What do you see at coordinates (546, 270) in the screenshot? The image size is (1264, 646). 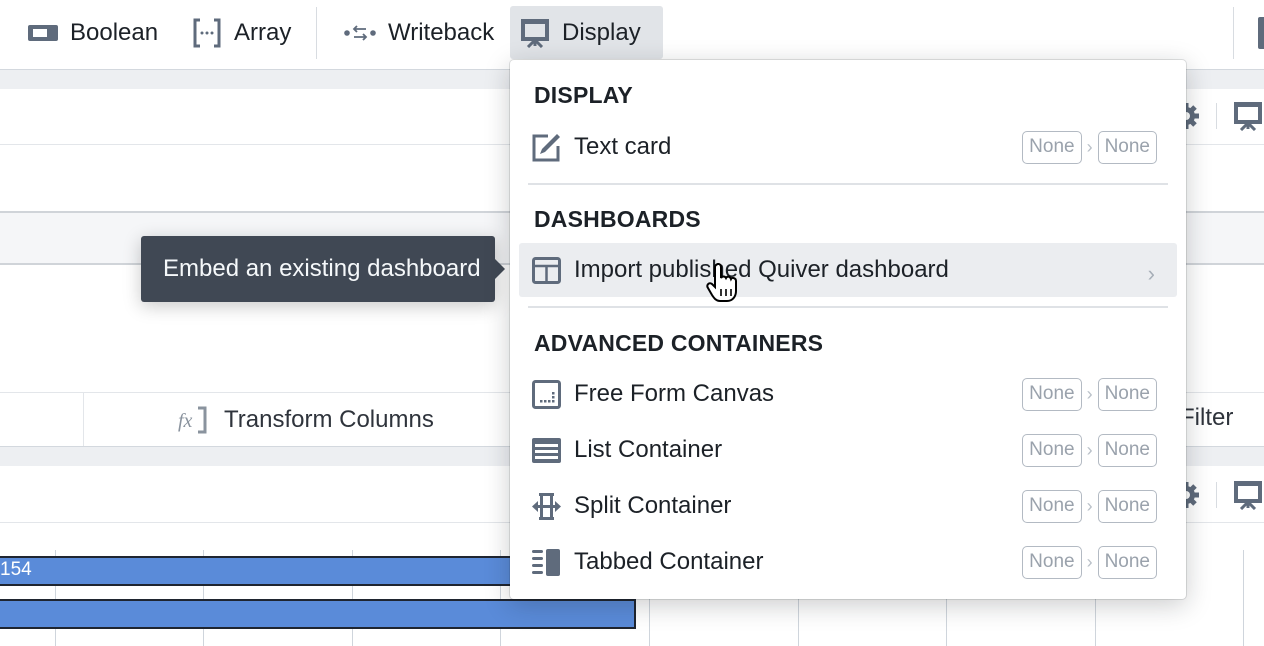 I see `dashboard-layout-icon` at bounding box center [546, 270].